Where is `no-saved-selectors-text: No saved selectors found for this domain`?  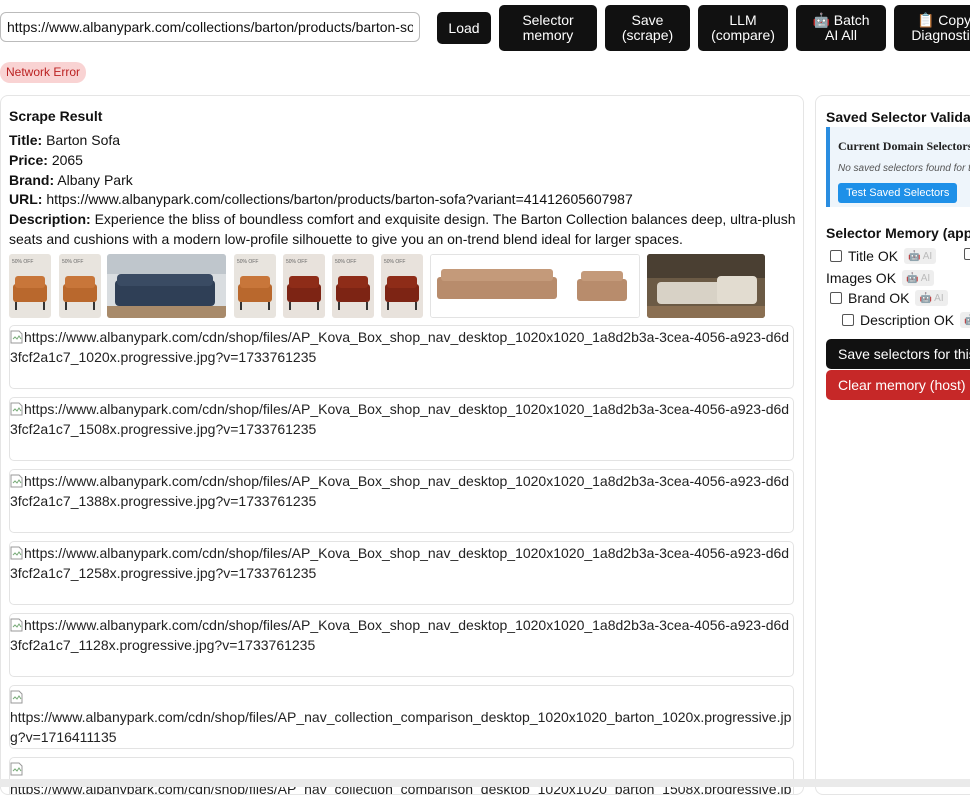 no-saved-selectors-text: No saved selectors found for this domain is located at coordinates (904, 168).